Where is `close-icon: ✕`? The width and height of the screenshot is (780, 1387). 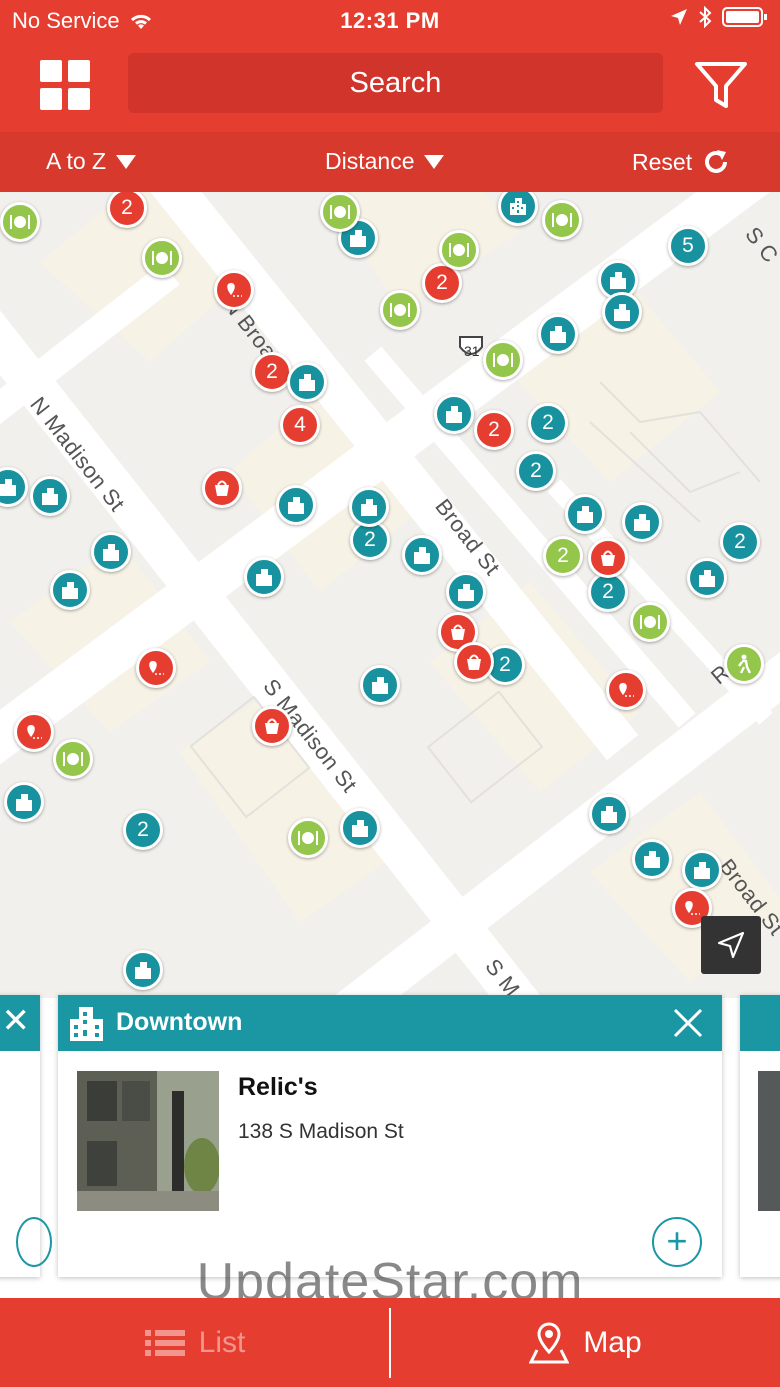
close-icon: ✕ is located at coordinates (16, 1021).